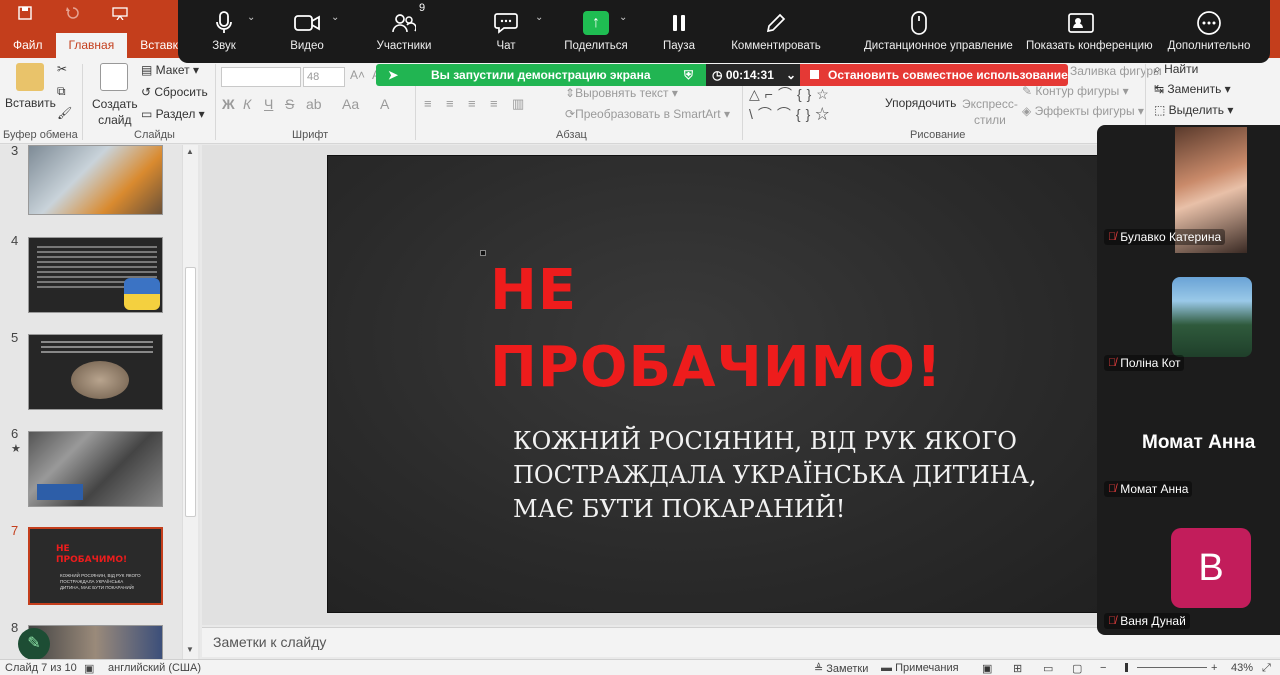 The height and width of the screenshot is (675, 1280). Describe the element at coordinates (30, 103) in the screenshot. I see `paste-button: Вставить` at that location.